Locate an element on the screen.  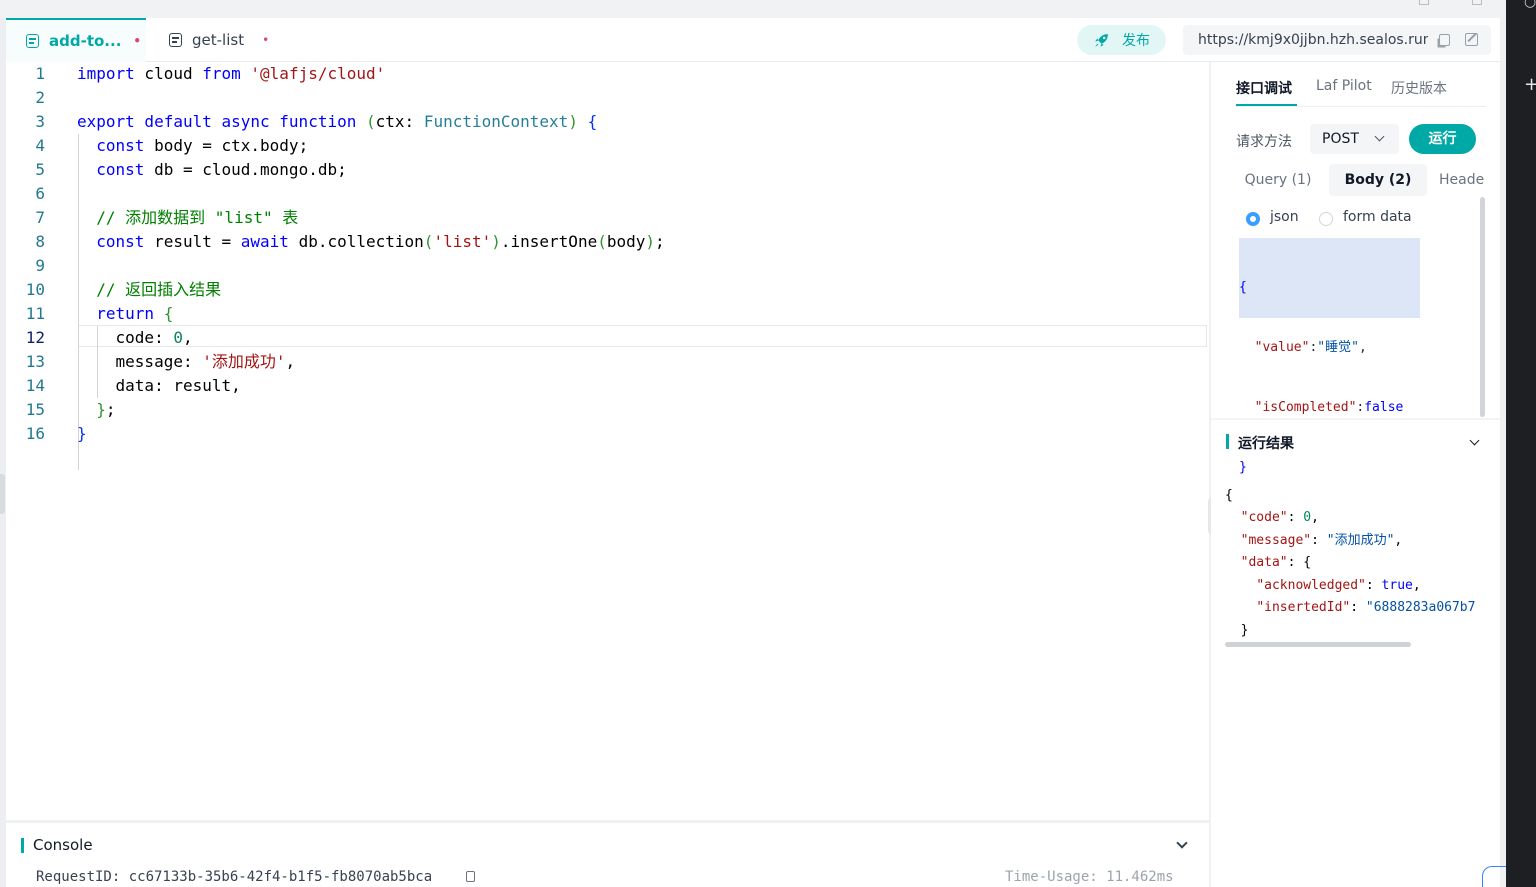
line-number: 13 is located at coordinates (35, 361).